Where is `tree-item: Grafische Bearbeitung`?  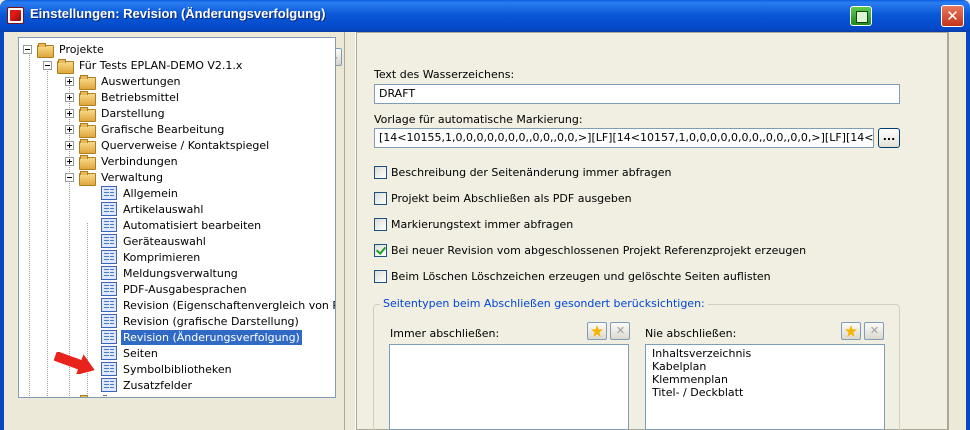
tree-item: Grafische Bearbeitung is located at coordinates (145, 129).